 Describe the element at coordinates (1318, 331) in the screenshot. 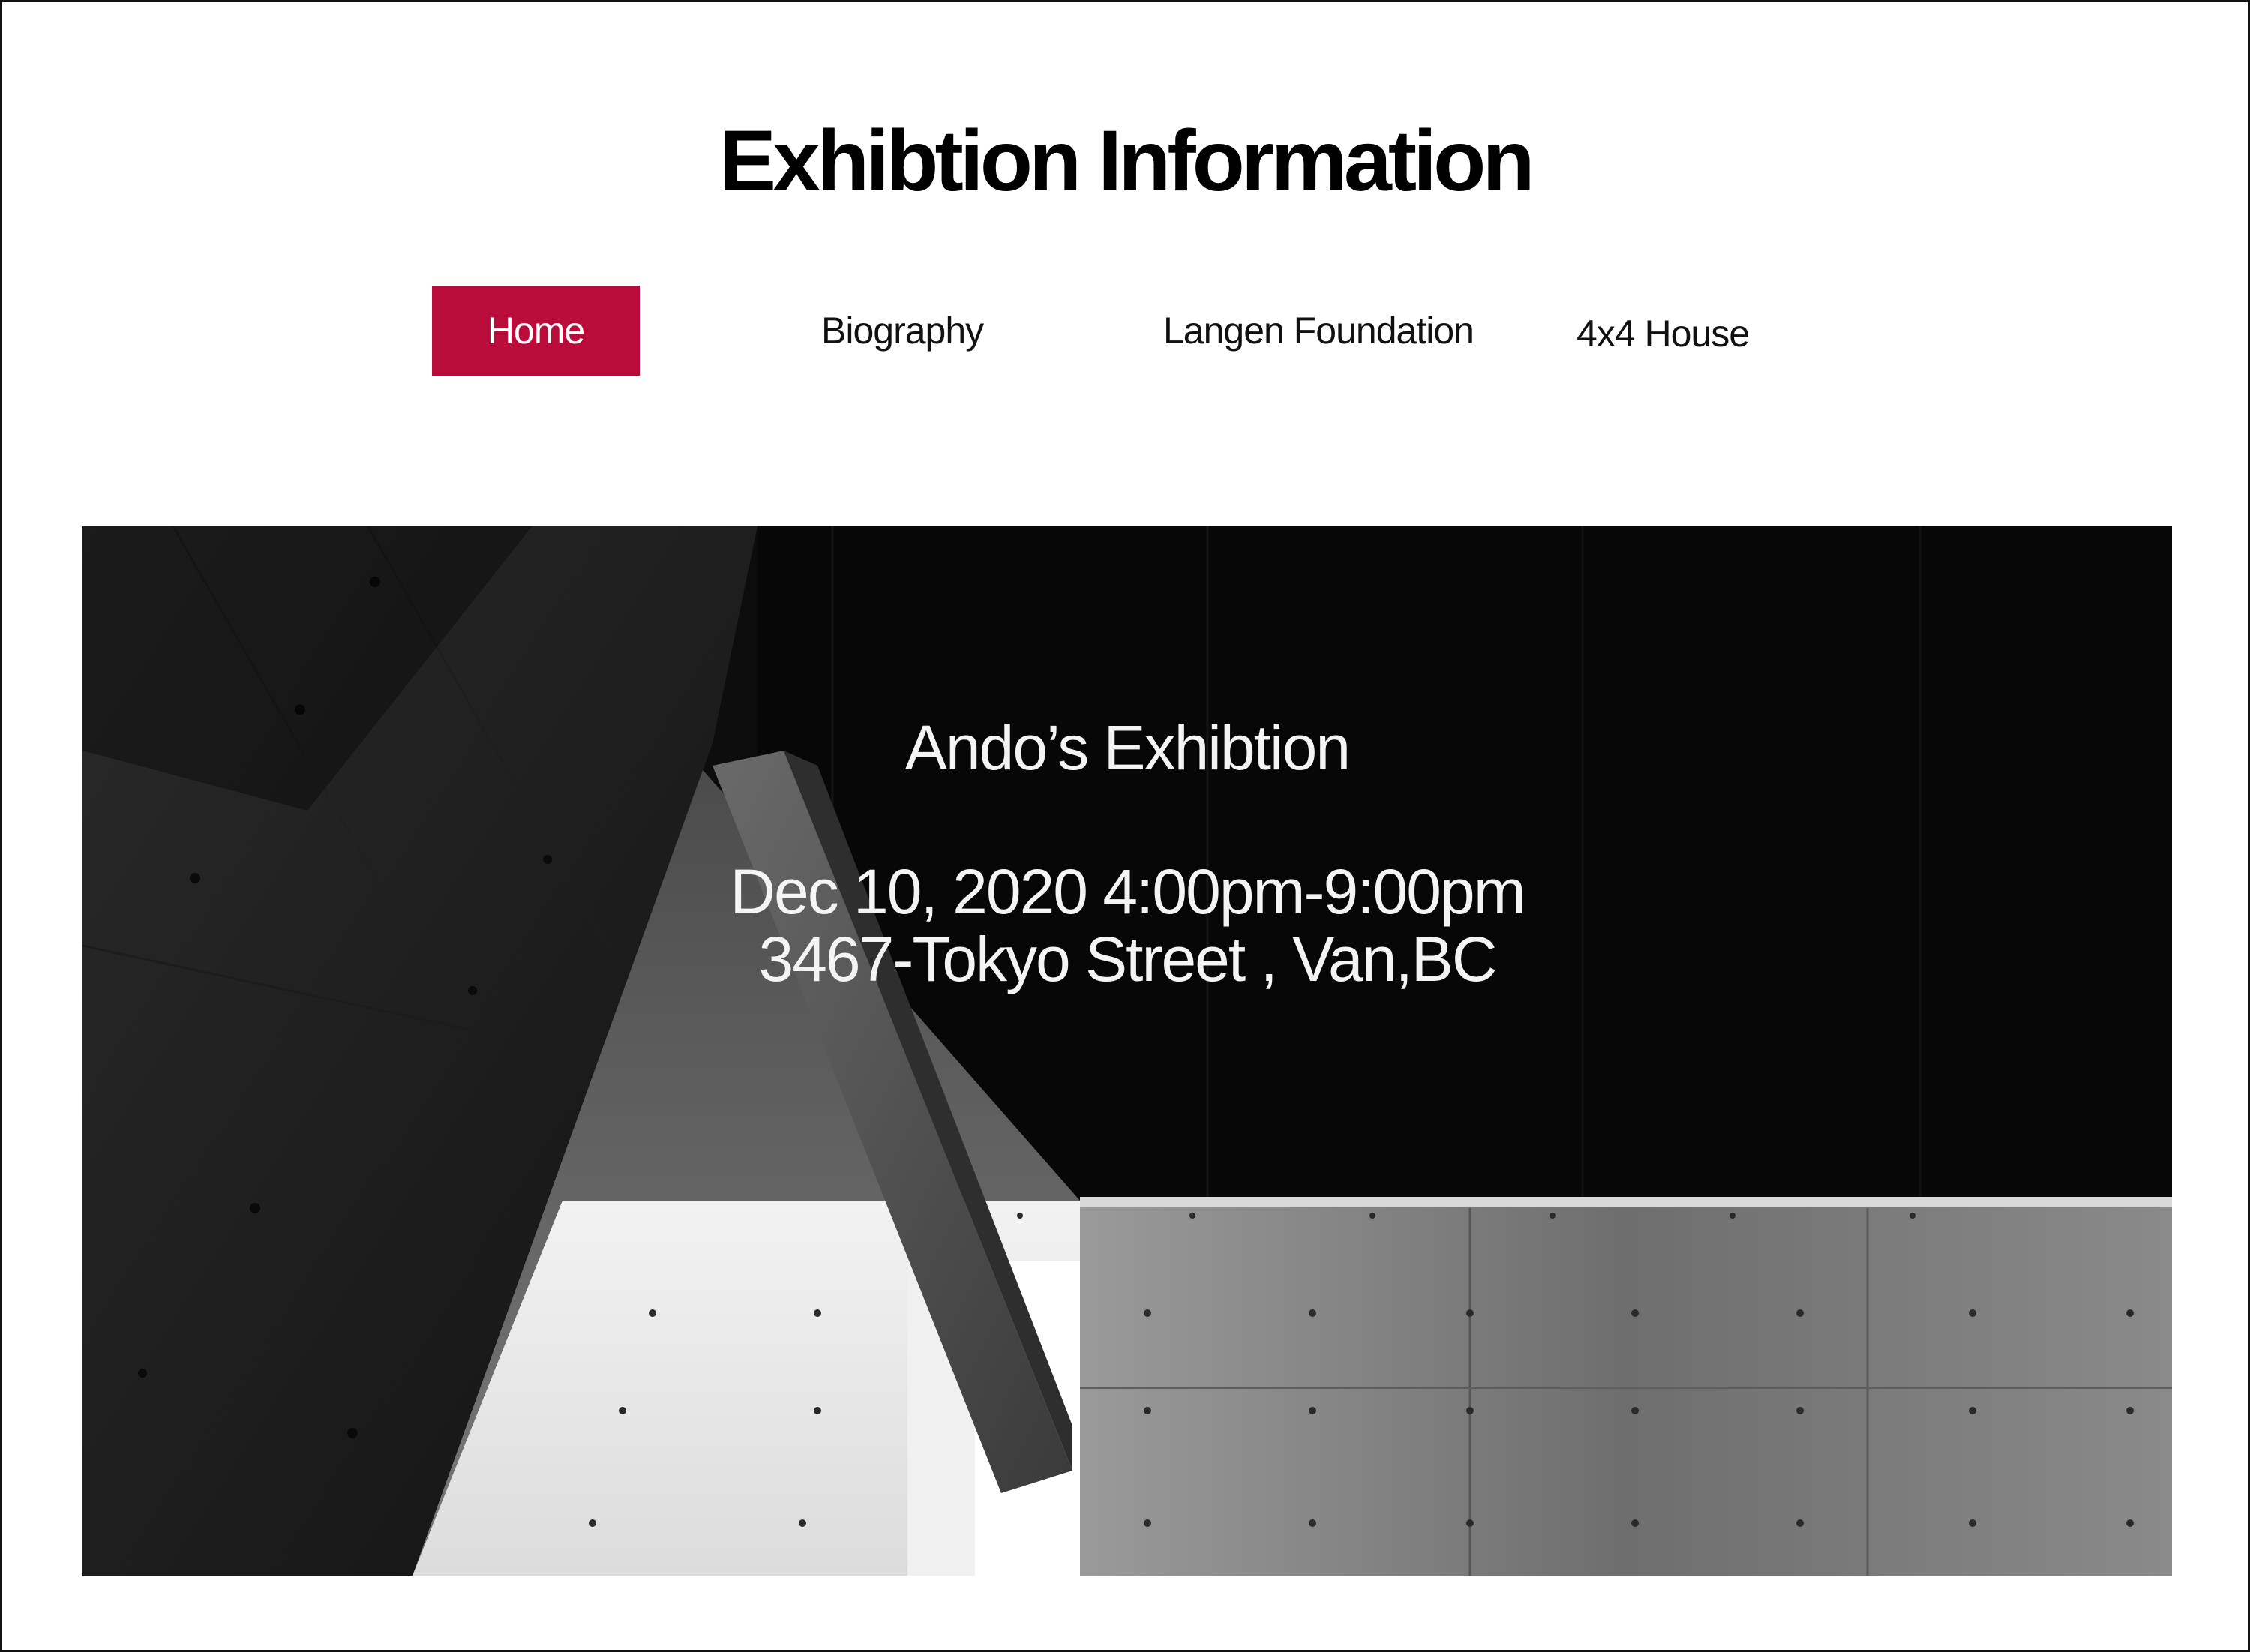

I see `nav-item-langen-foundation: Langen Foundation` at that location.